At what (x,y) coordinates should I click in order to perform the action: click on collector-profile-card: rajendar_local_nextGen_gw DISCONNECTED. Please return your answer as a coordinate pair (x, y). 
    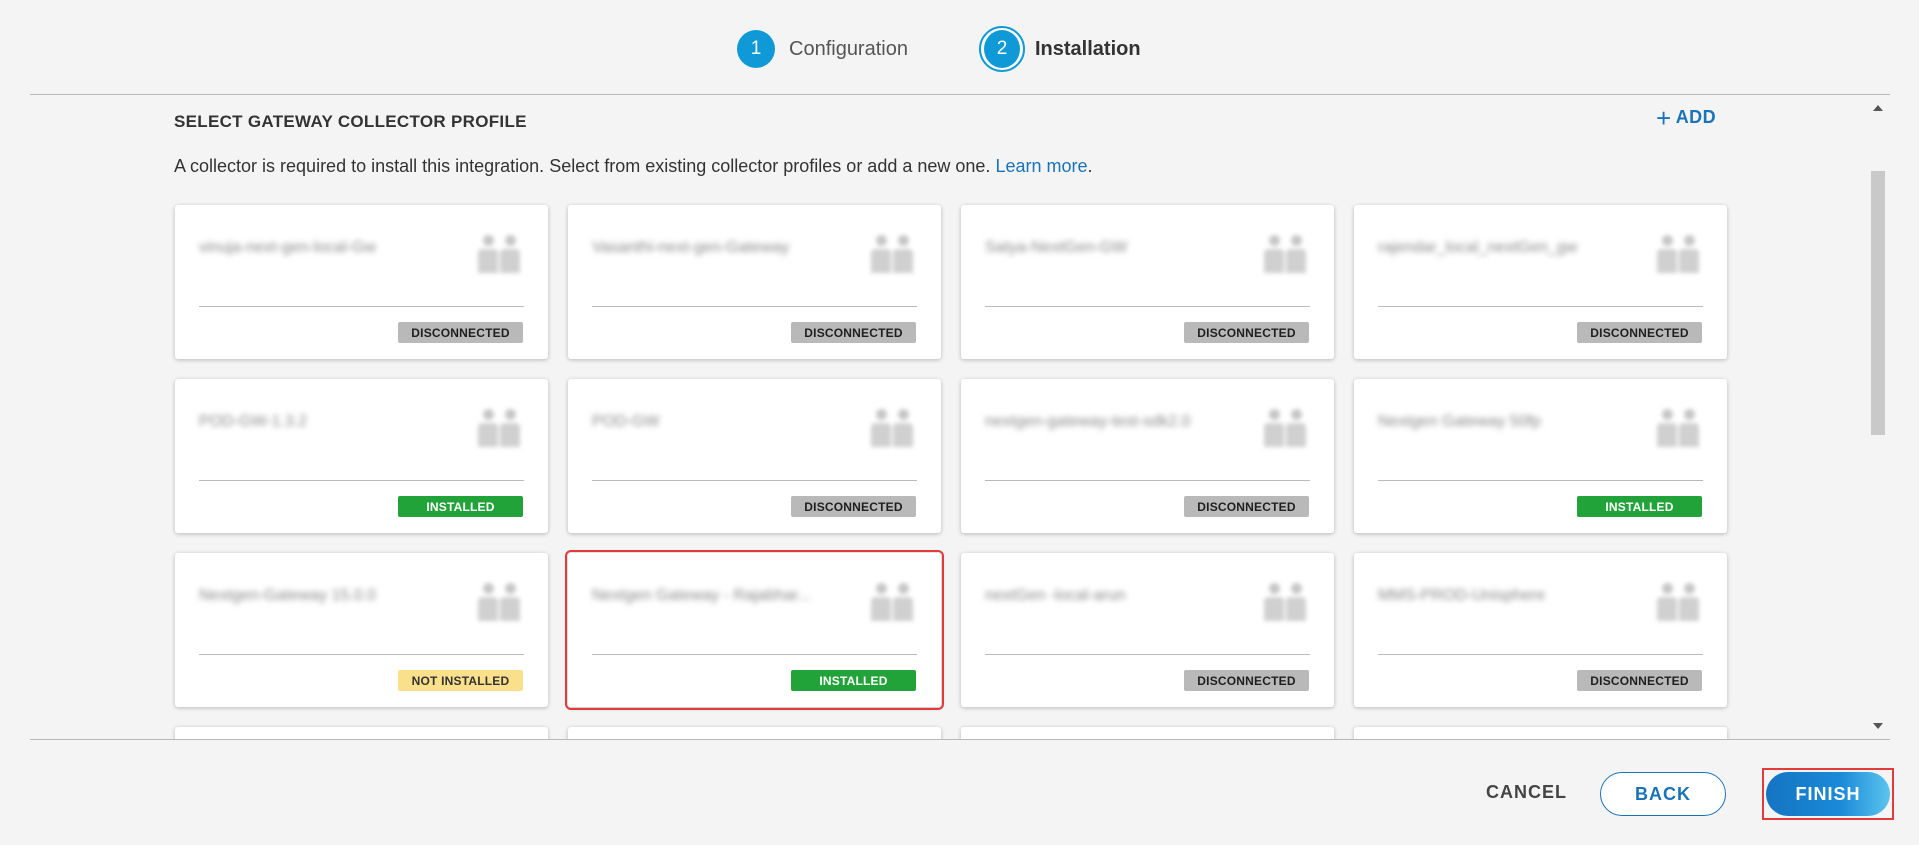
    Looking at the image, I should click on (1540, 282).